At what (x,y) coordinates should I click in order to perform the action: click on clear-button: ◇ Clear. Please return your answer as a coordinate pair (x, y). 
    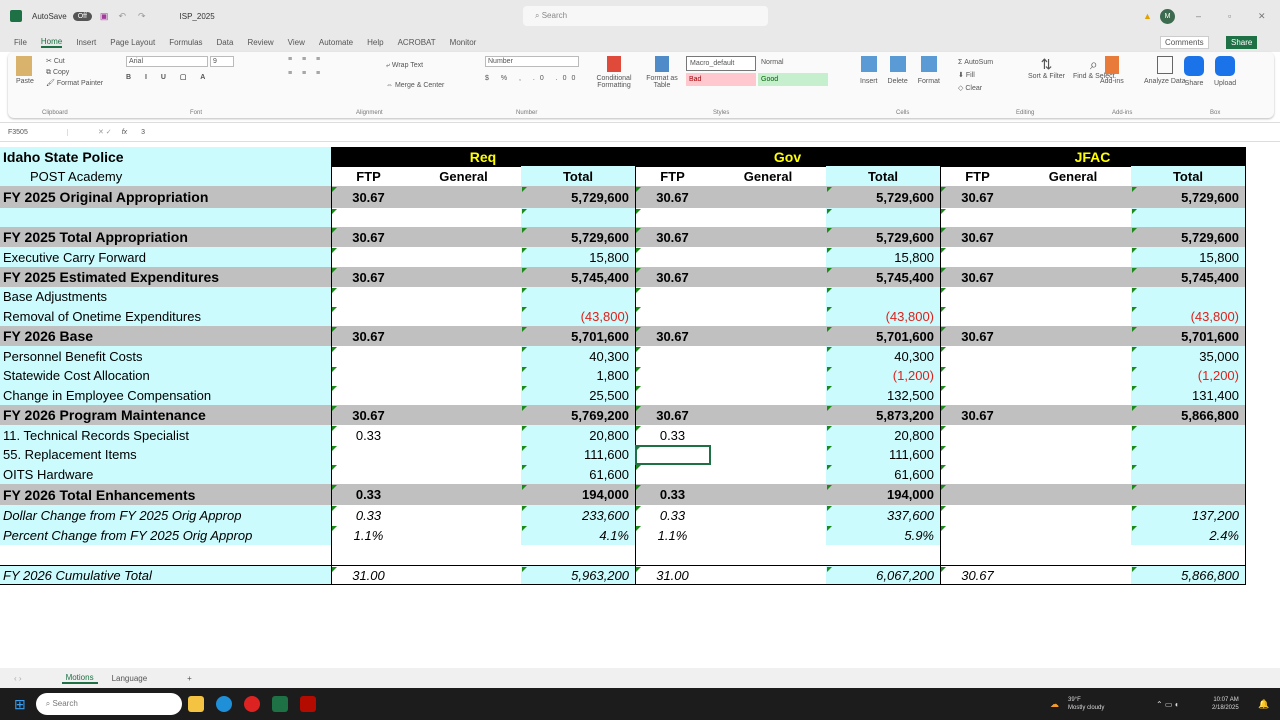
    Looking at the image, I should click on (975, 88).